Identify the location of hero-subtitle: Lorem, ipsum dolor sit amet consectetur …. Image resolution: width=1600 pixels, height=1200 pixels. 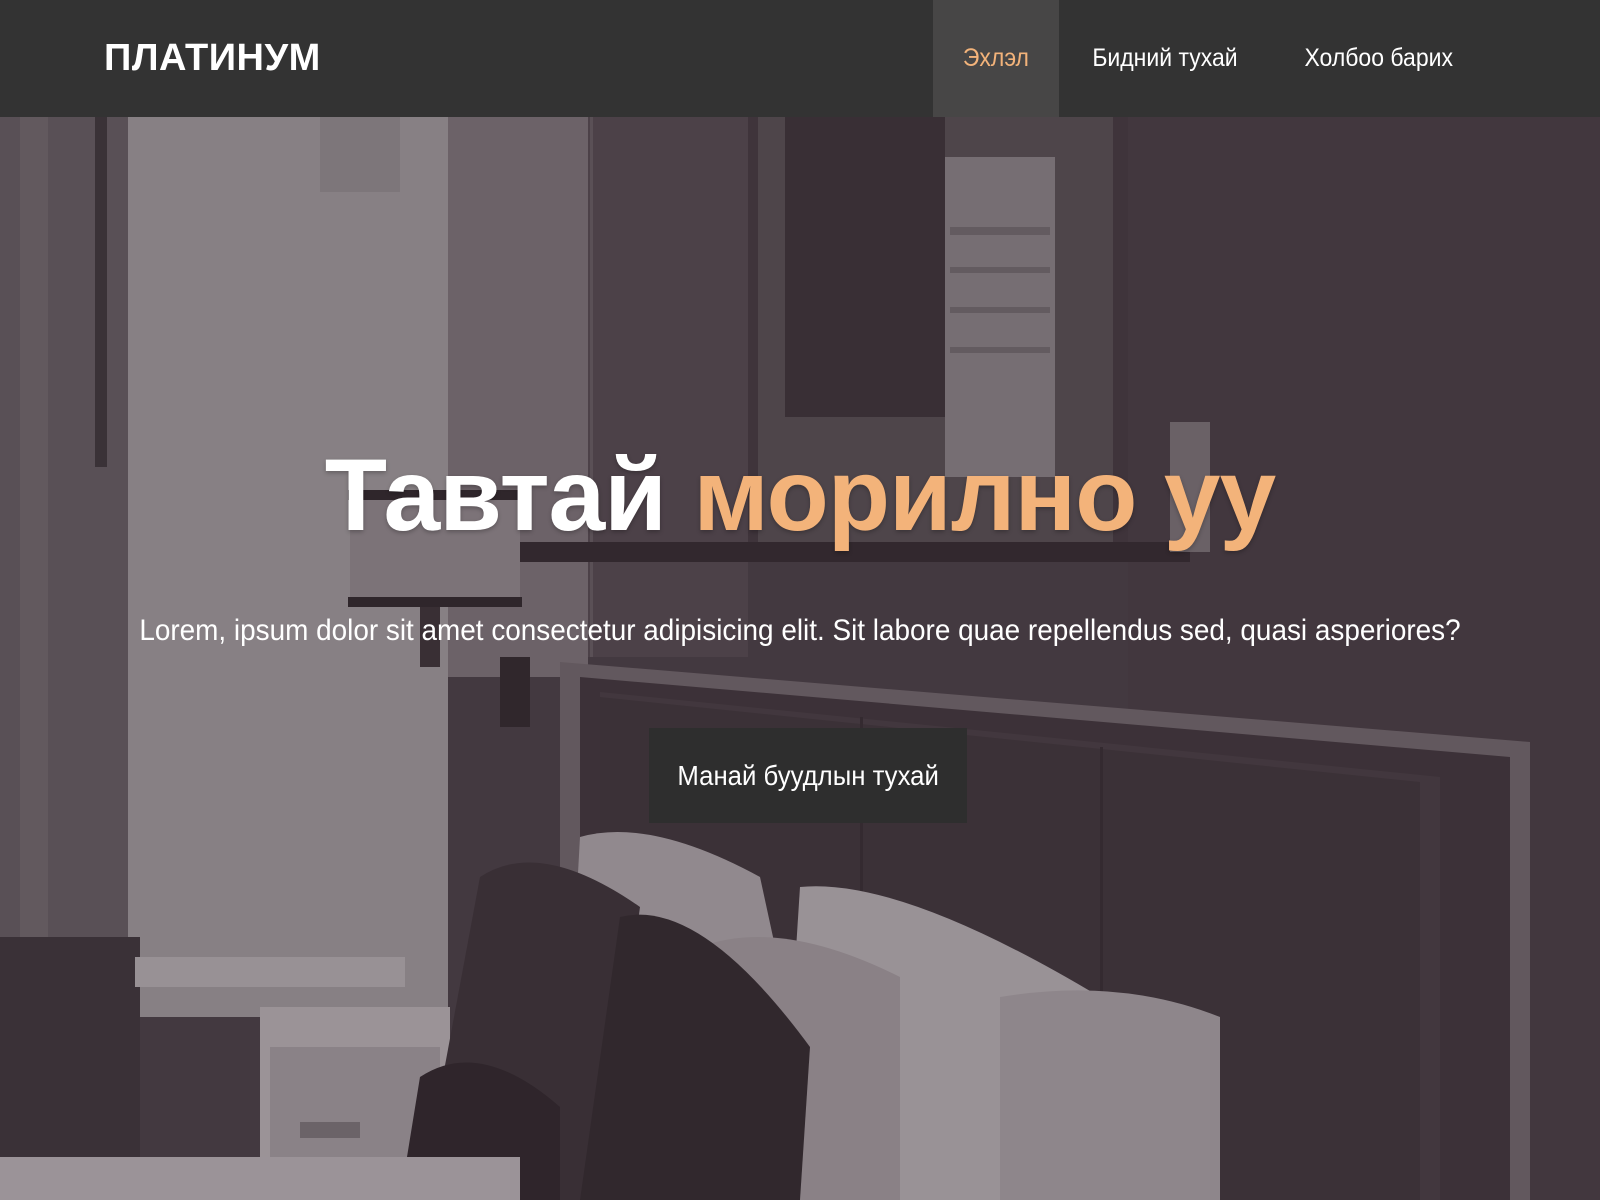
(800, 630).